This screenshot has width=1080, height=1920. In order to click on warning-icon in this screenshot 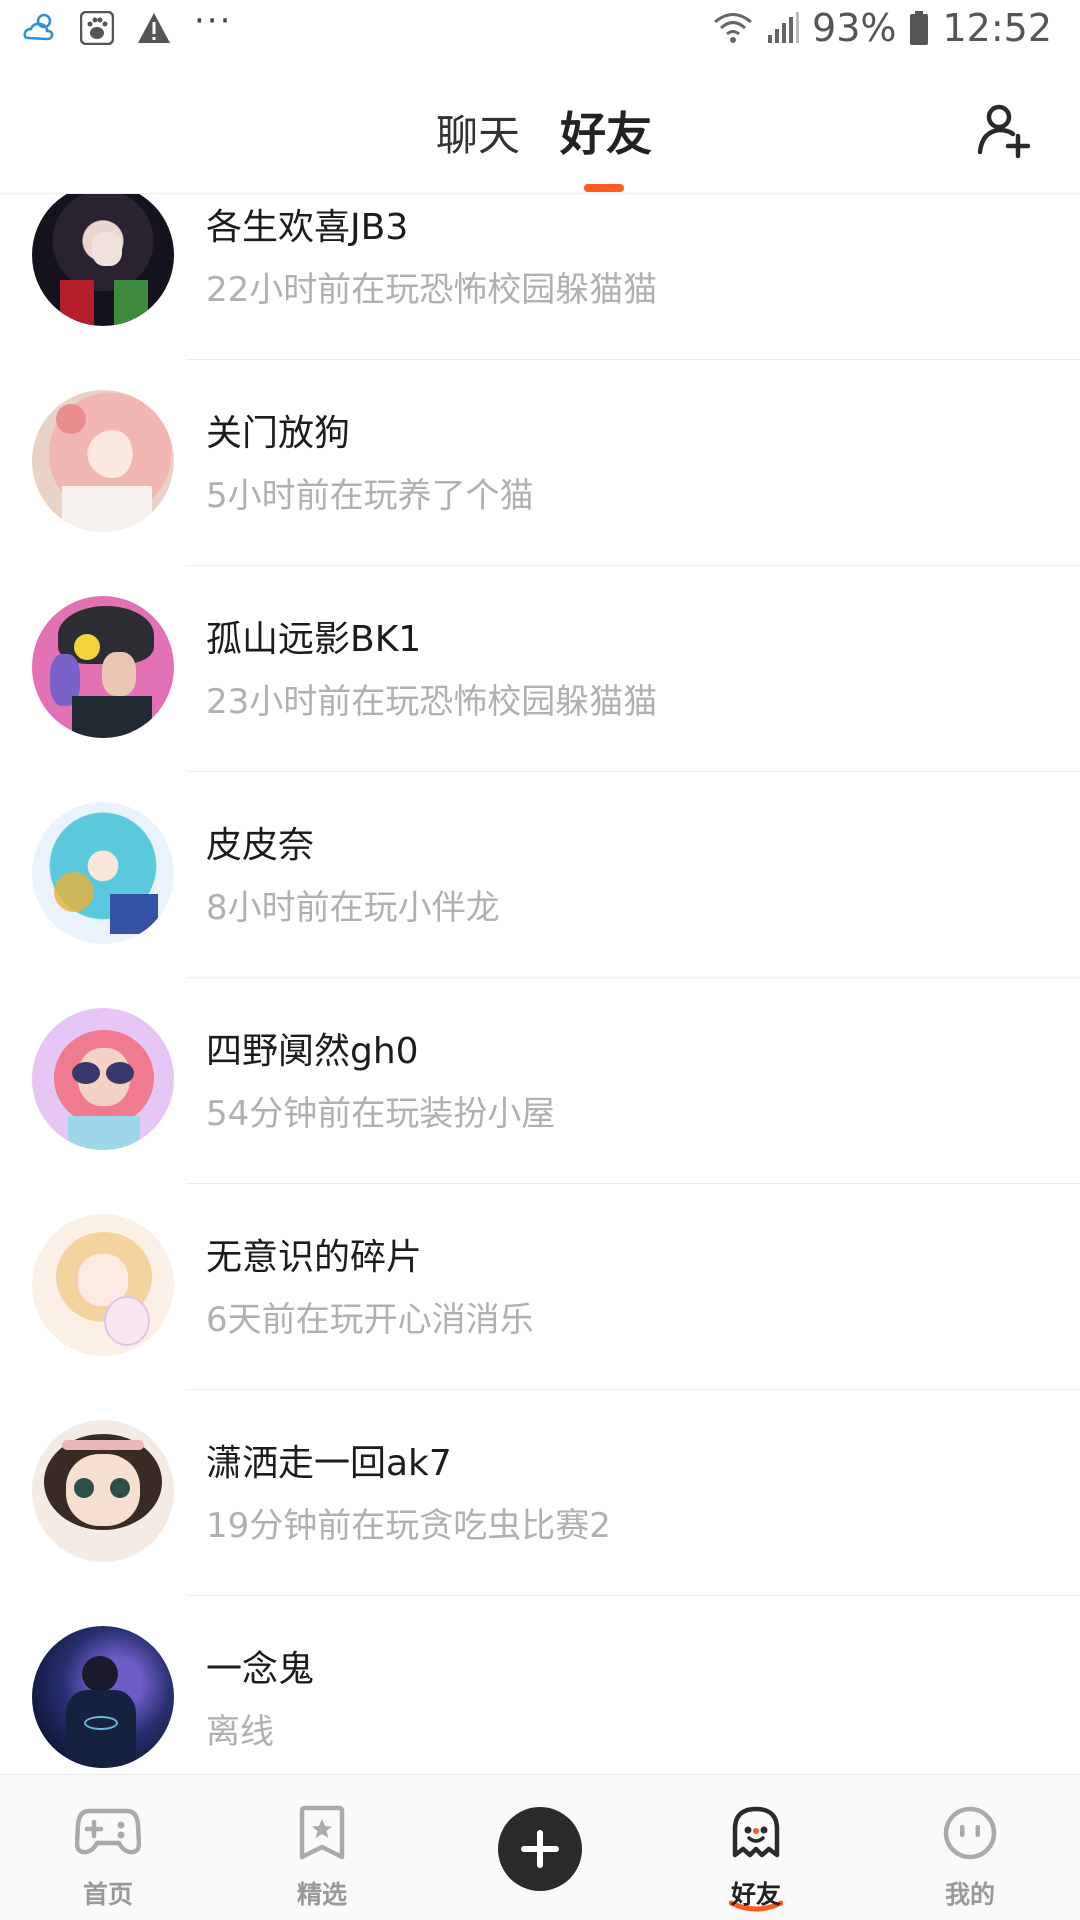, I will do `click(154, 28)`.